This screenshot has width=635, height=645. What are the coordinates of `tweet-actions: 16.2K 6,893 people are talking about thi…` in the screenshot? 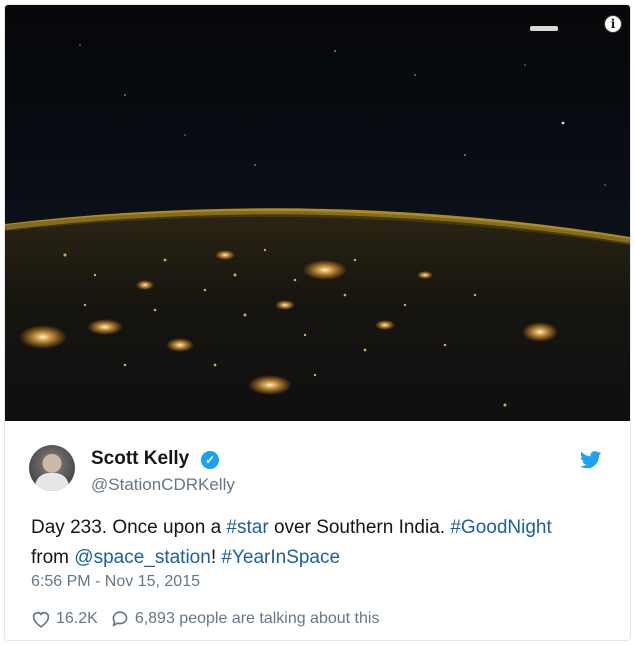 It's located at (211, 619).